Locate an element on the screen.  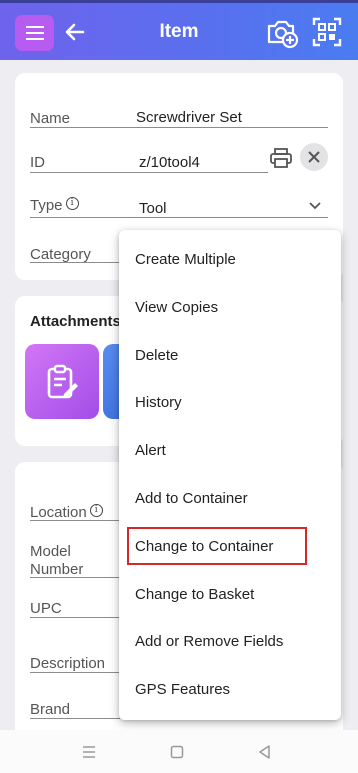
menu-item-add-or-remove-fields: Add or Remove Fields is located at coordinates (230, 641).